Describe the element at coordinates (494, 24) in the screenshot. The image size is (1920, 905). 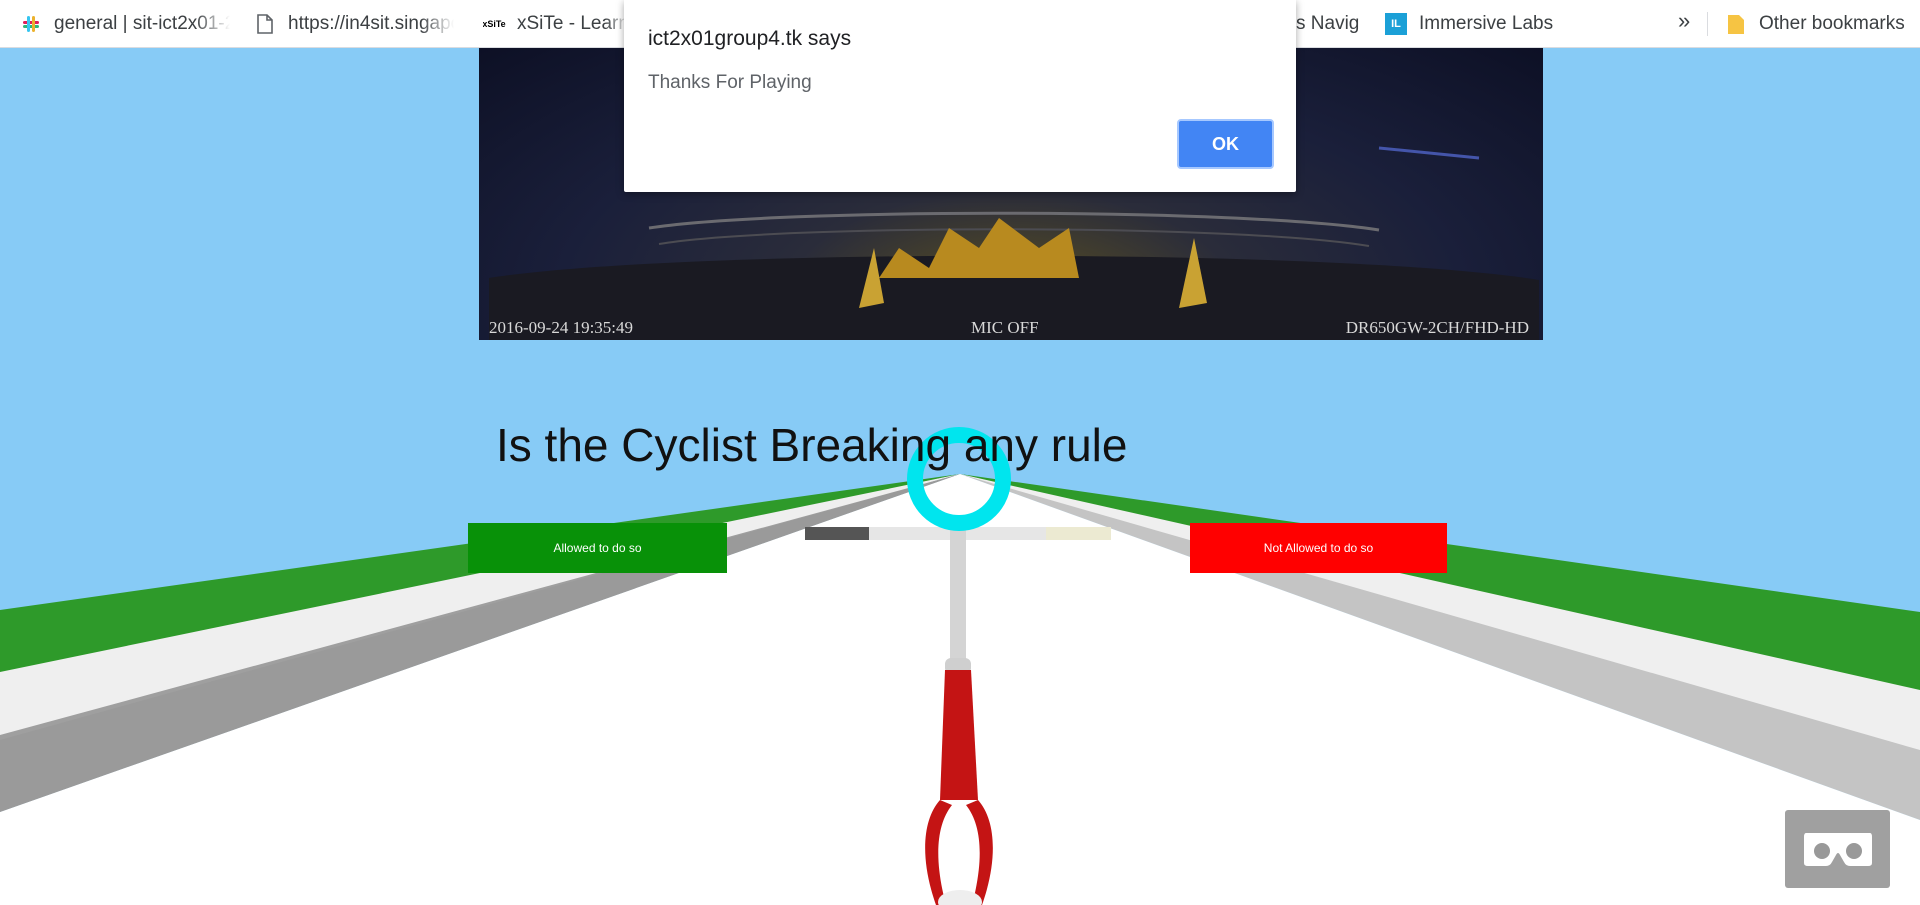
I see `xsite-icon: xSiTe` at that location.